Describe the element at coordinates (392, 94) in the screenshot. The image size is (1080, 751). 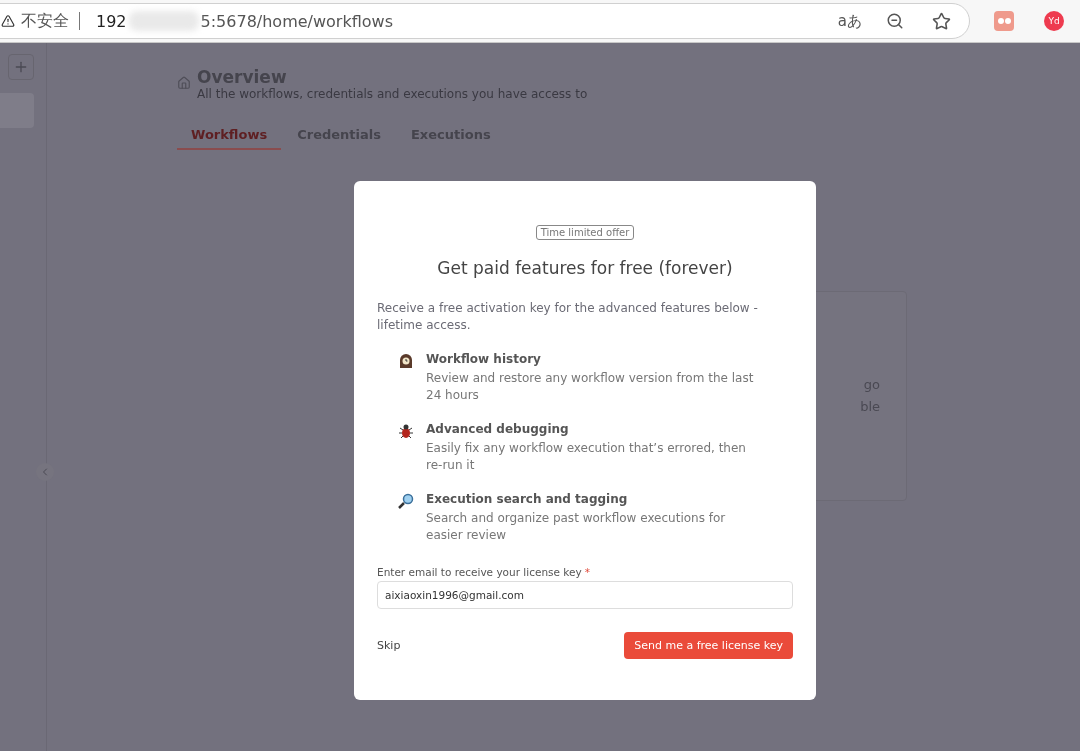
I see `page-subtitle: All the workflows, credentials and executions you have access to` at that location.